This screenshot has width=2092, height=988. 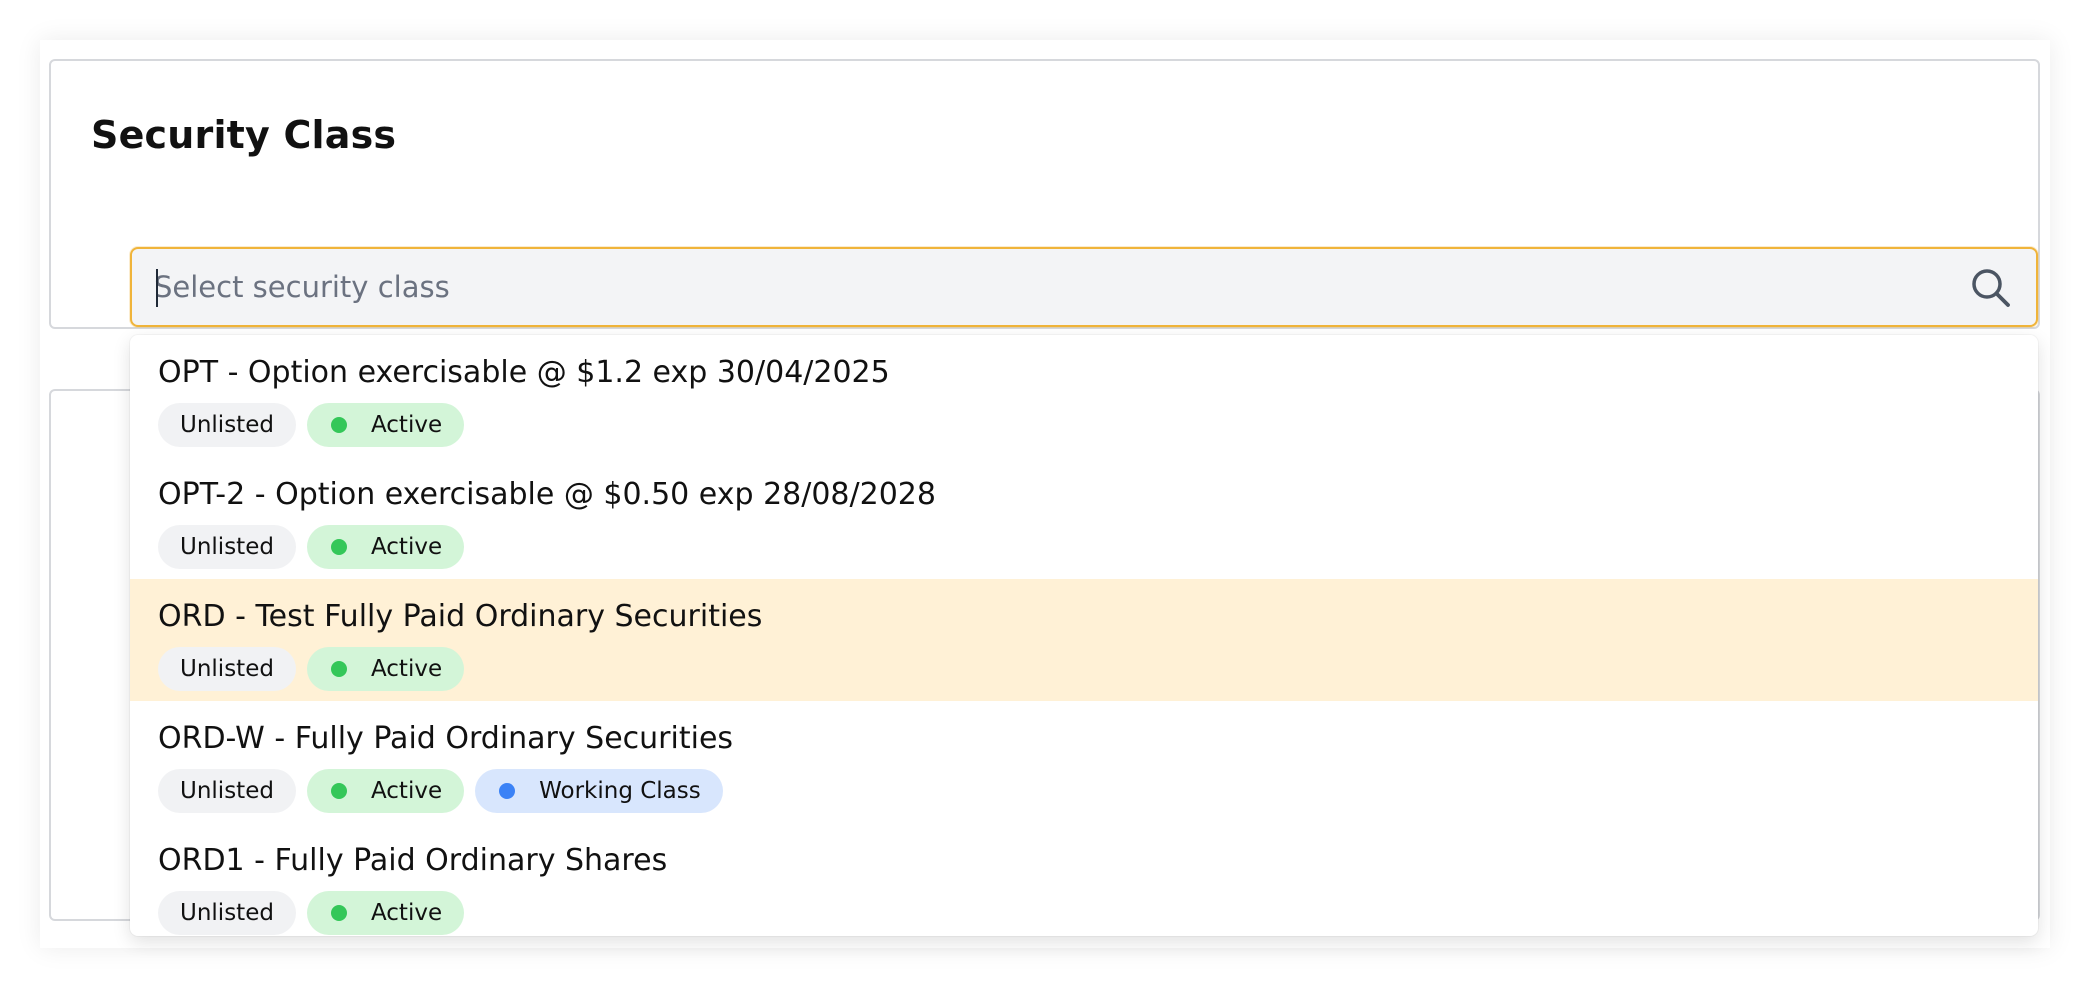 What do you see at coordinates (1991, 288) in the screenshot?
I see `search-icon` at bounding box center [1991, 288].